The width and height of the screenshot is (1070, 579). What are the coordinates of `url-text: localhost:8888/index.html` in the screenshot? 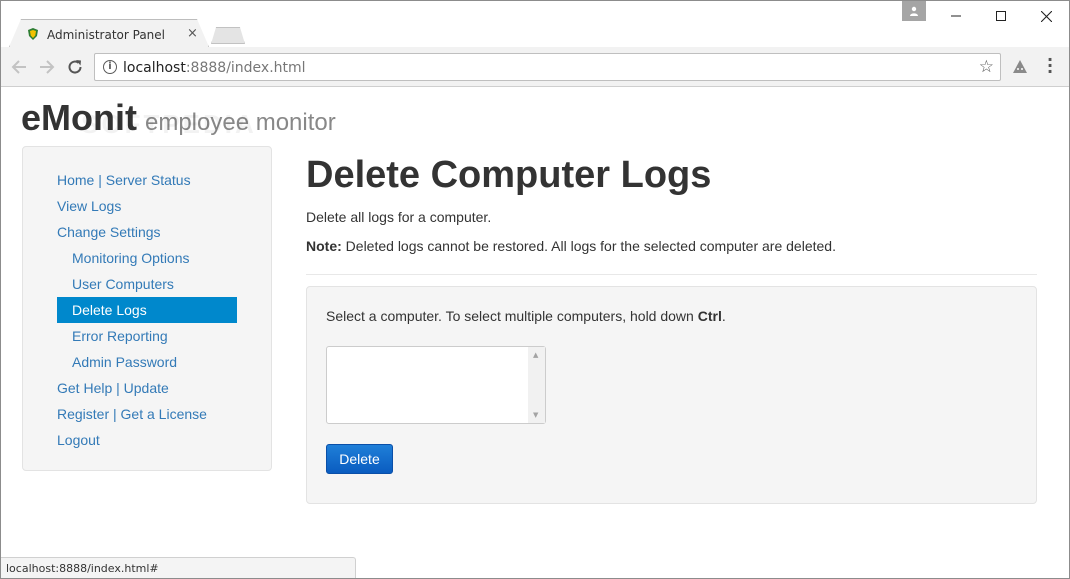 It's located at (214, 68).